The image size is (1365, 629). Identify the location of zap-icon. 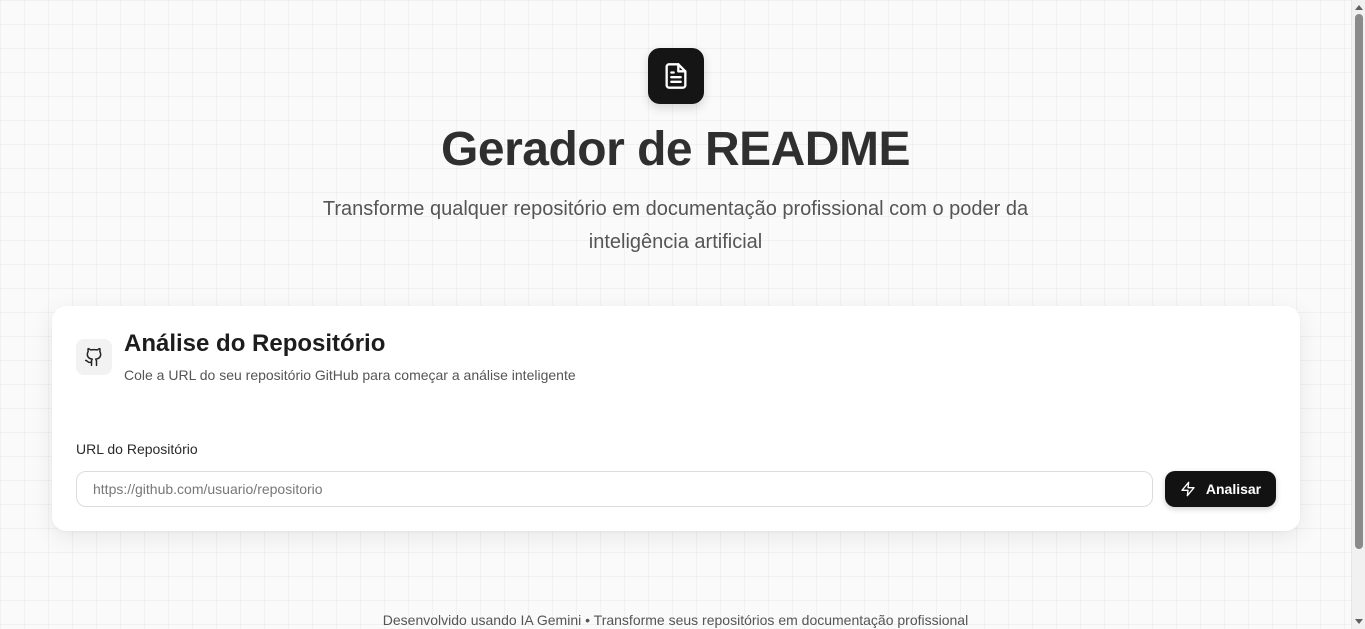
(1188, 489).